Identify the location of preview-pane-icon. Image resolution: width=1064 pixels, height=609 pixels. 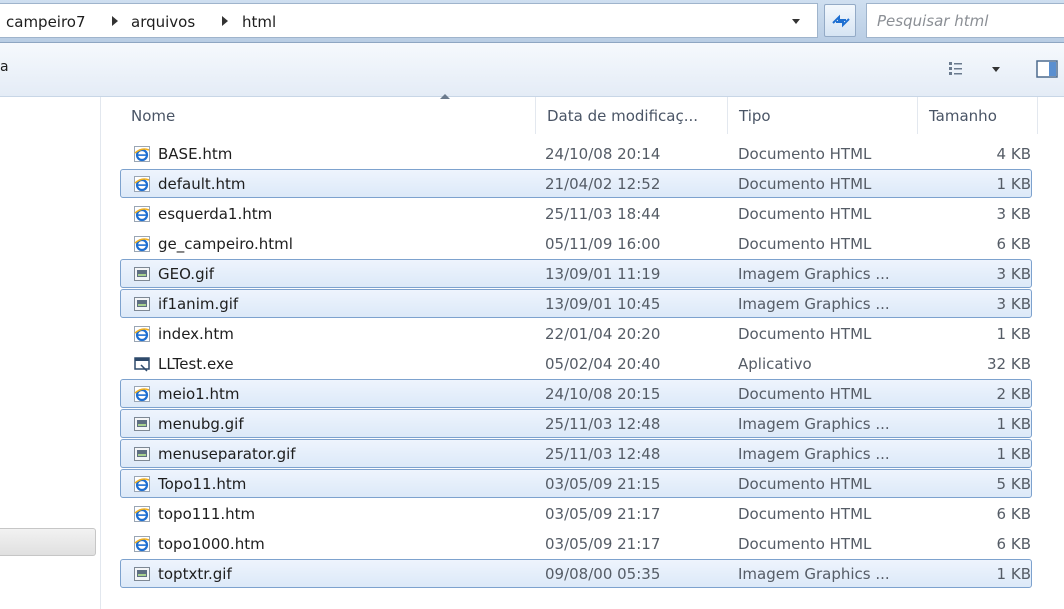
(1047, 69).